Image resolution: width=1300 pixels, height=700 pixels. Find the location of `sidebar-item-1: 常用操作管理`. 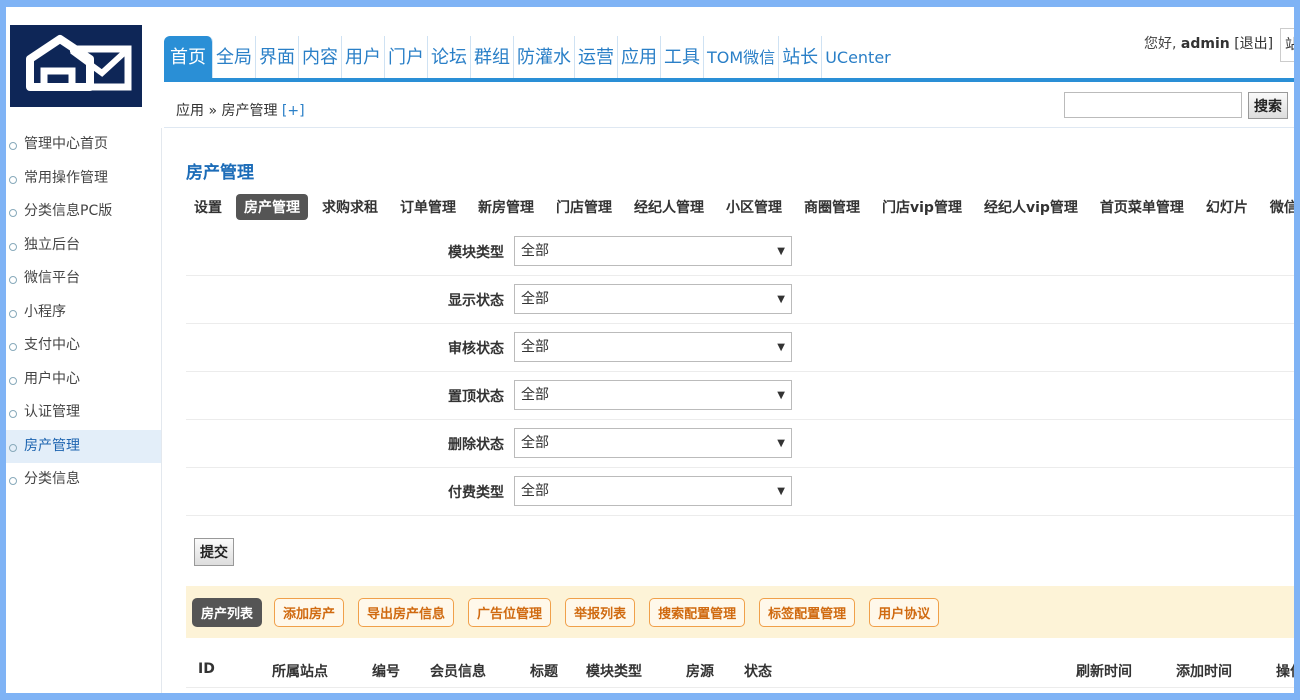

sidebar-item-1: 常用操作管理 is located at coordinates (83, 179).